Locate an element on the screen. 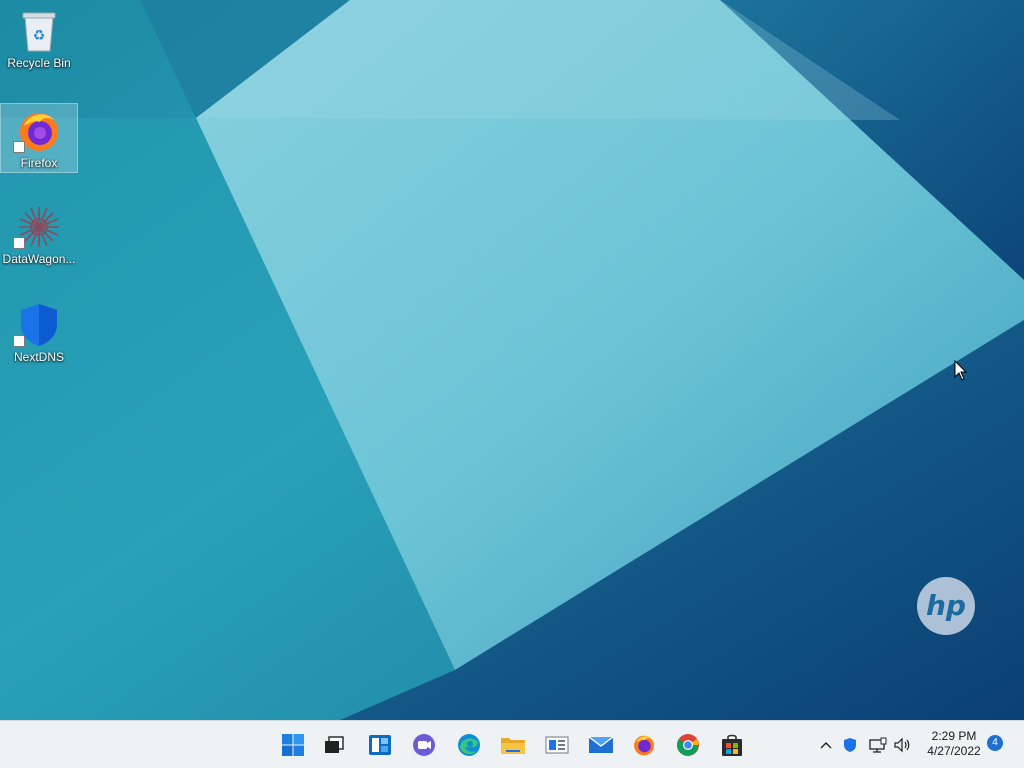 This screenshot has height=768, width=1024. firefox-taskbar-button is located at coordinates (644, 745).